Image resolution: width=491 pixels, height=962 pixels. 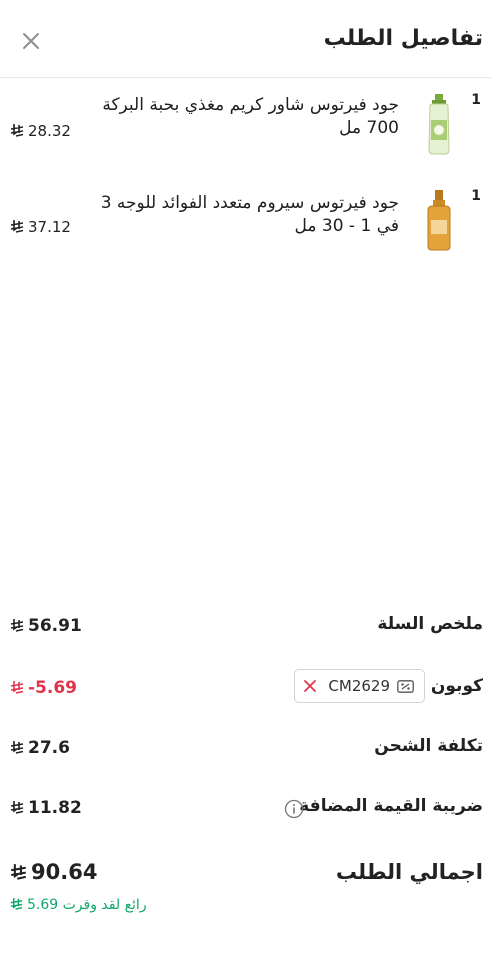 I want to click on item-price: 28.32, so click(x=40, y=131).